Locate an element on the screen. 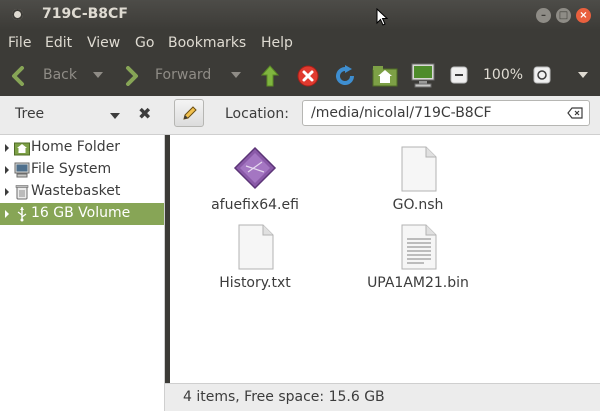 The width and height of the screenshot is (600, 411). sidebar-item-label: File System is located at coordinates (71, 169).